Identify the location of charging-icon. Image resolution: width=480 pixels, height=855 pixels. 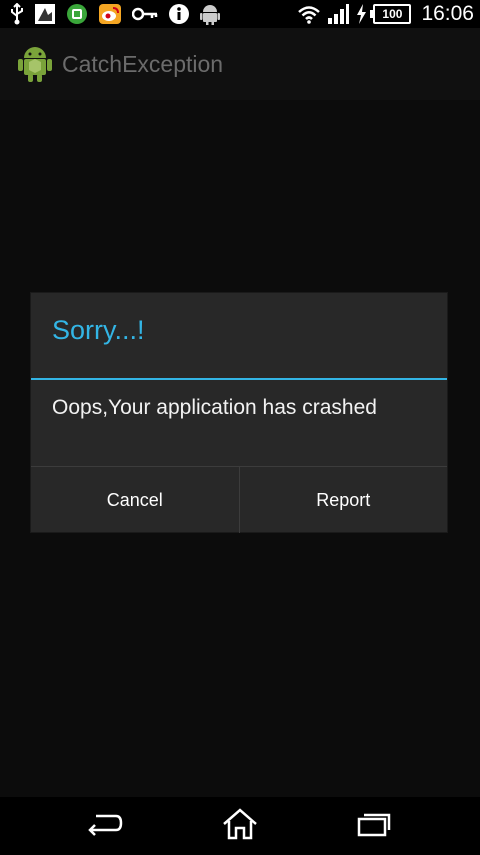
(361, 14).